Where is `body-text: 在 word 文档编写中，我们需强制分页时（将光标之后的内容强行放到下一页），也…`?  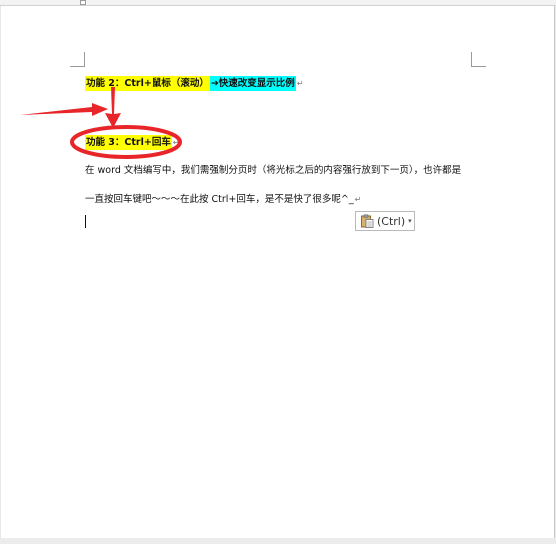
body-text: 在 word 文档编写中，我们需强制分页时（将光标之后的内容强行放到下一页），也… is located at coordinates (273, 170).